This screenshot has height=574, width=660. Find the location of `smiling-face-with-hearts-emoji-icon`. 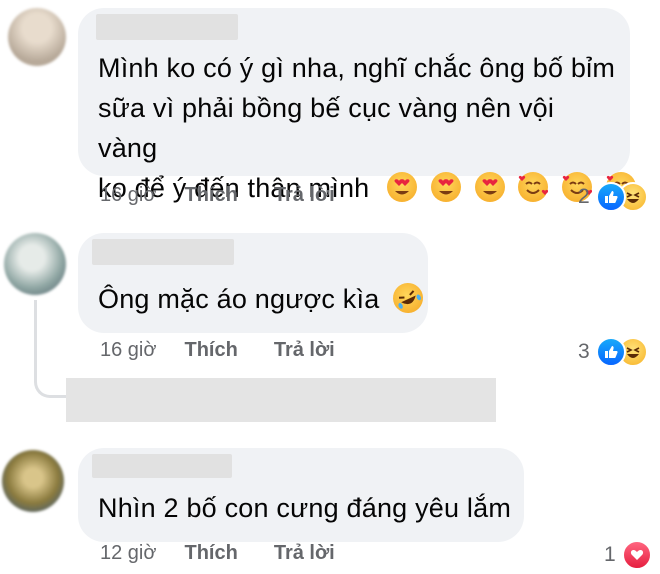

smiling-face-with-hearts-emoji-icon is located at coordinates (533, 187).